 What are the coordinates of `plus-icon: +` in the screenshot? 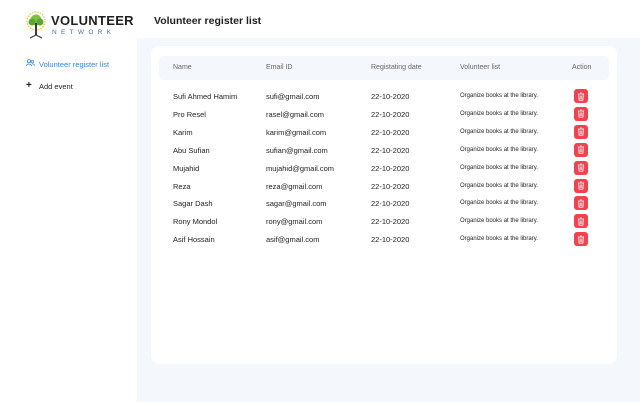 It's located at (29, 85).